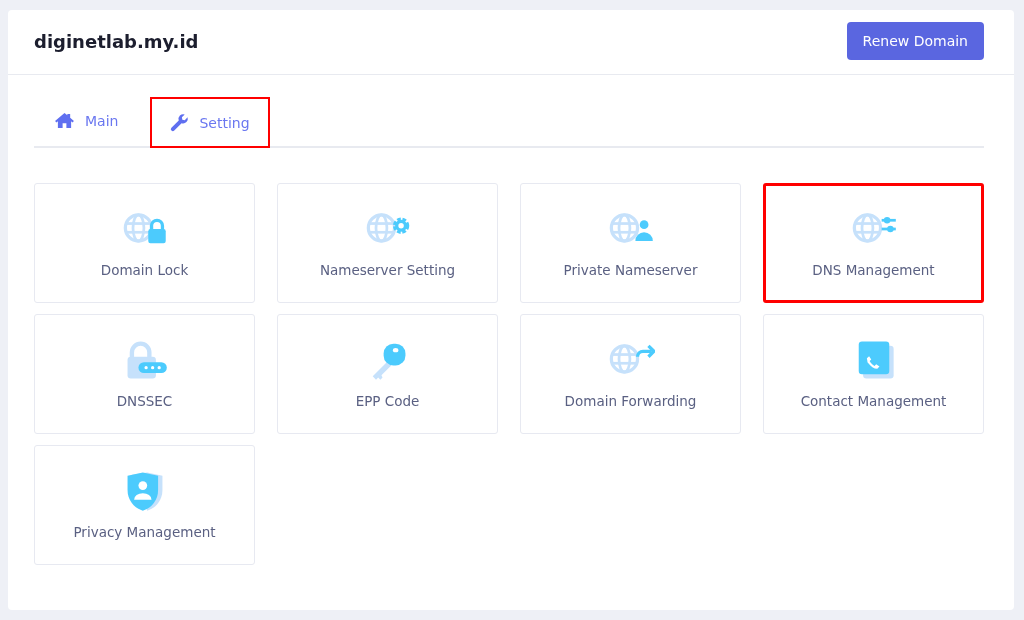 The image size is (1024, 620). What do you see at coordinates (144, 401) in the screenshot?
I see `tile-label: DNSSEC` at bounding box center [144, 401].